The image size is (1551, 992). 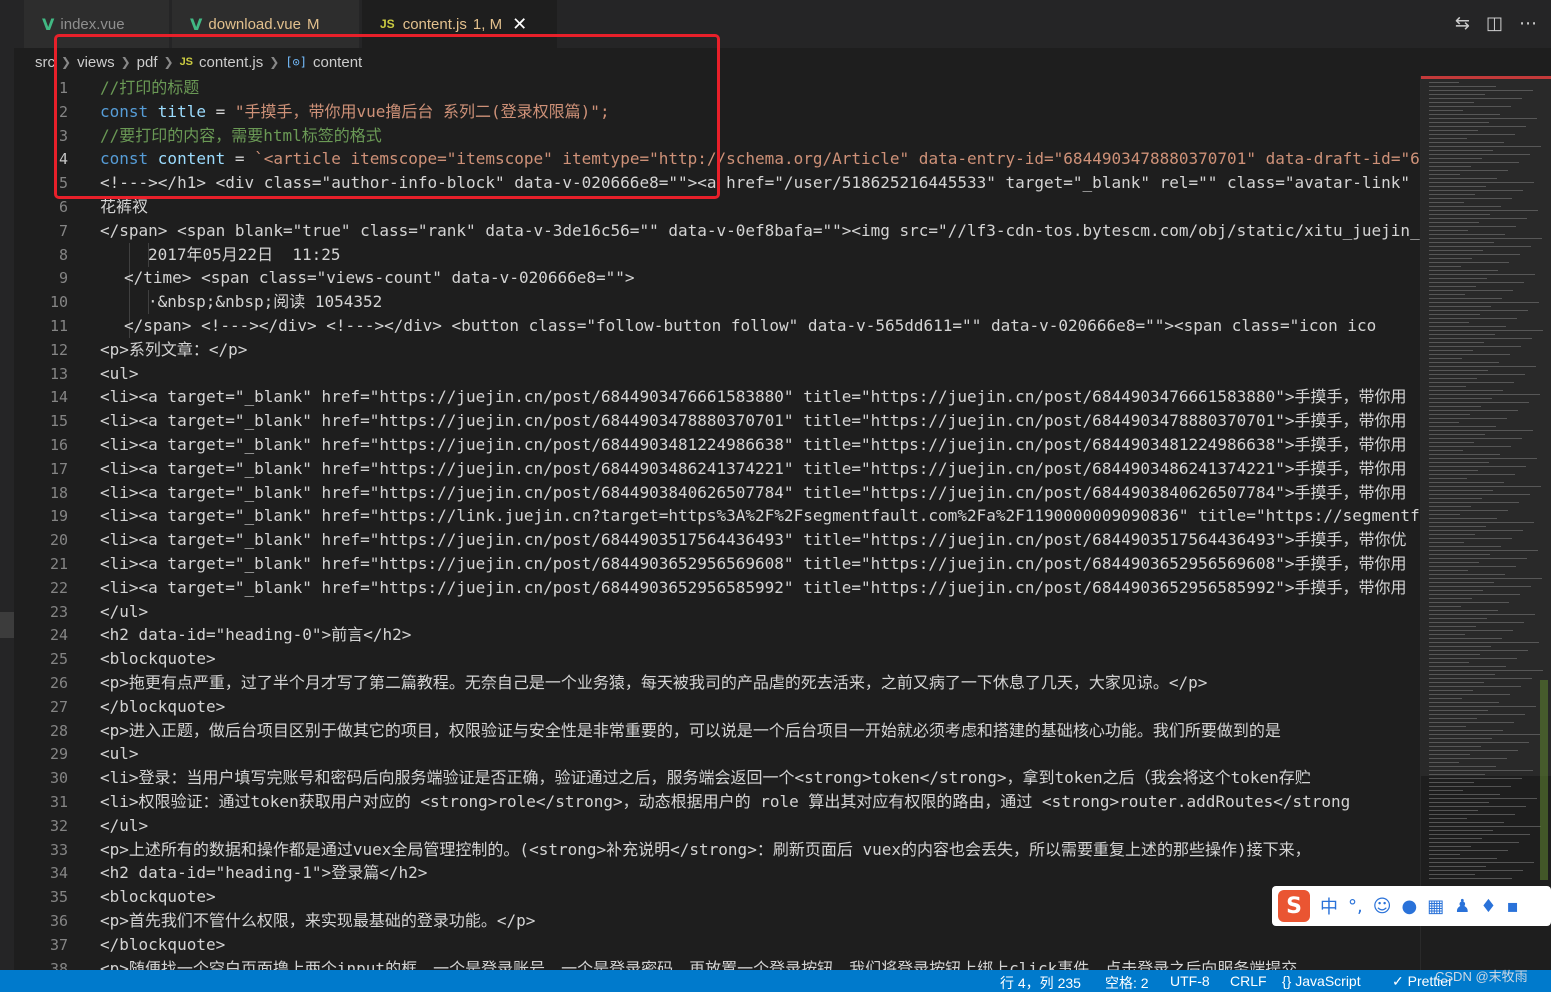 I want to click on ime-mode-toggle: 中, so click(x=1329, y=906).